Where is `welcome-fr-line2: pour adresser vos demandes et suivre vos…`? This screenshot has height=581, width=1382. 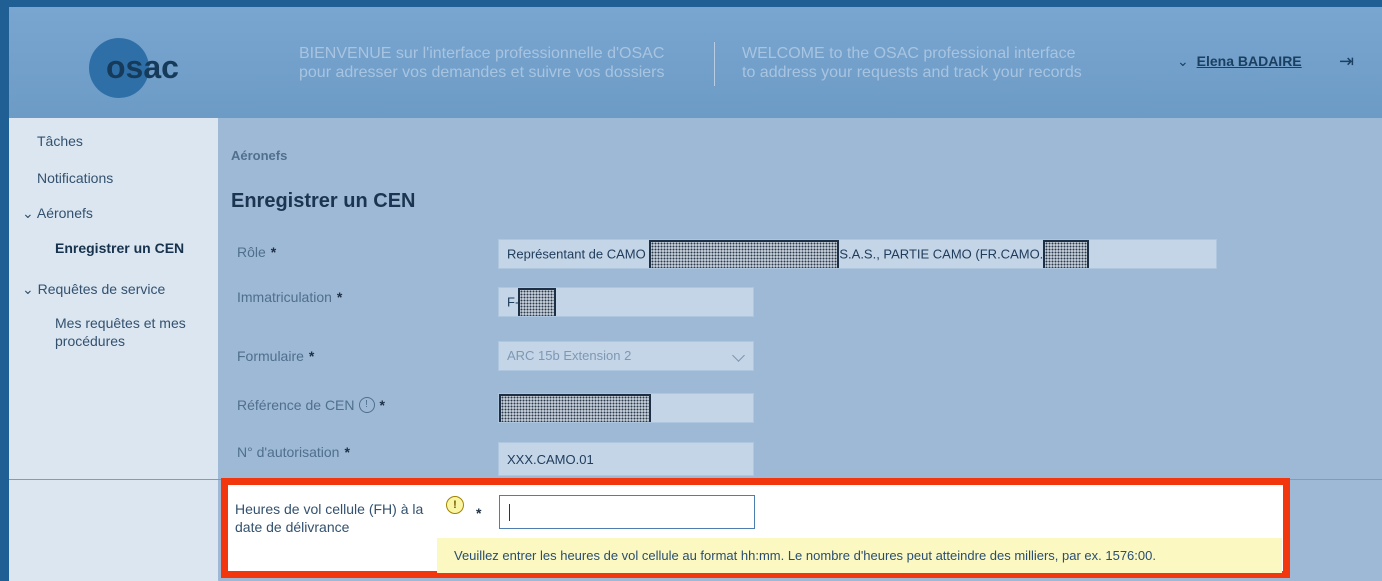 welcome-fr-line2: pour adresser vos demandes et suivre vos… is located at coordinates (482, 72).